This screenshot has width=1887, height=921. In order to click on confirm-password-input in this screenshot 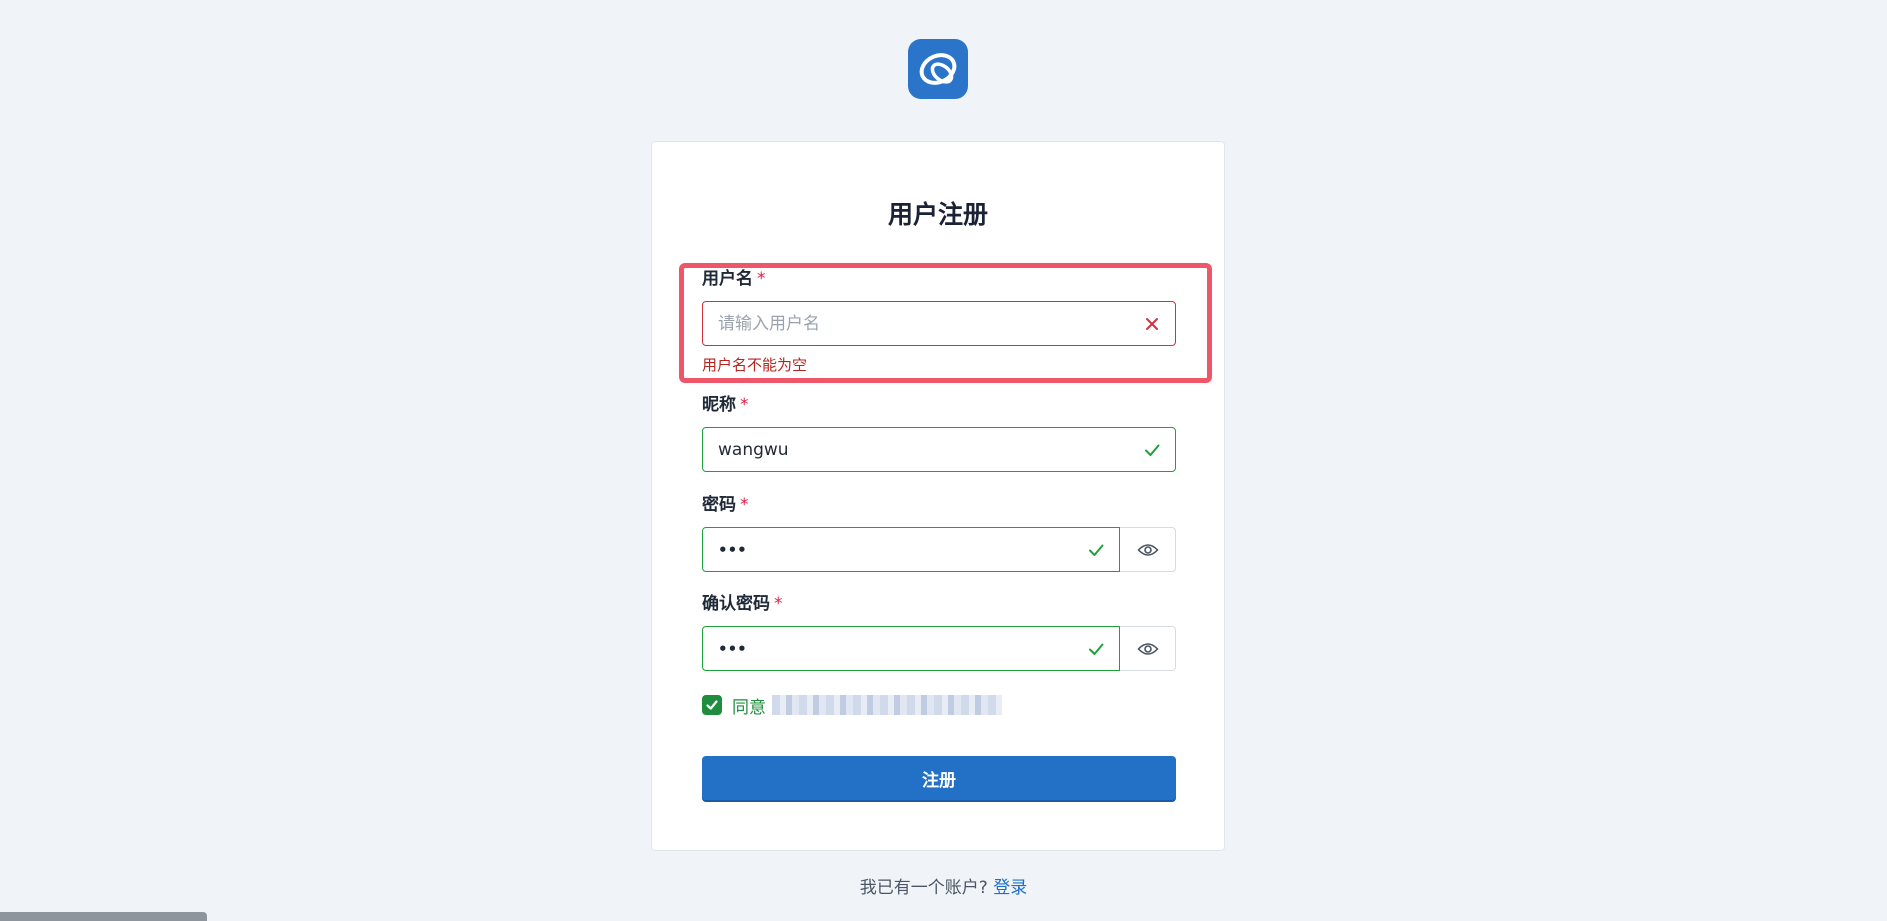, I will do `click(888, 648)`.